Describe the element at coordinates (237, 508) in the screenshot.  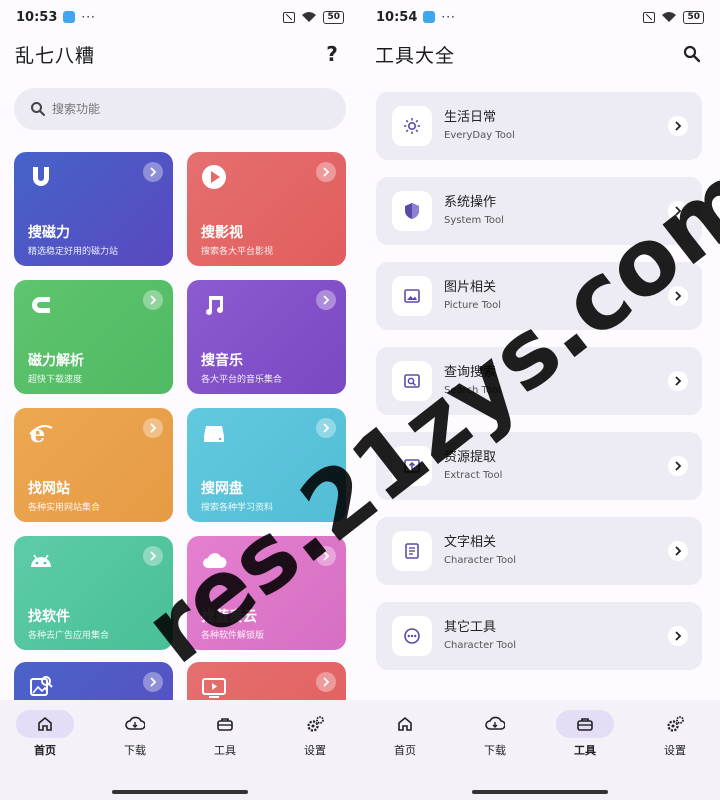
I see `card-subtitle: 搜索各种学习资料` at that location.